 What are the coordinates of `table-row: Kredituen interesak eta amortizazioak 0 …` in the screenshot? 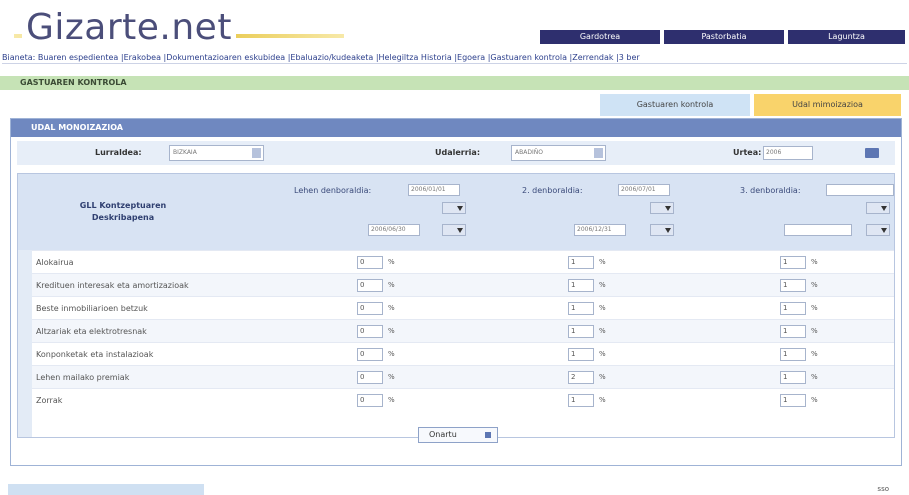 It's located at (463, 284).